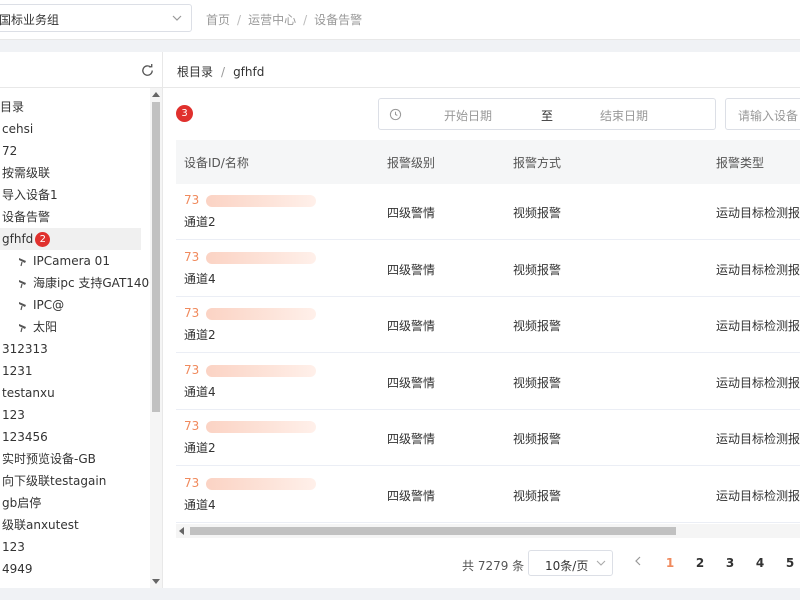 This screenshot has width=800, height=600. I want to click on tree-node: 太阳, so click(70, 327).